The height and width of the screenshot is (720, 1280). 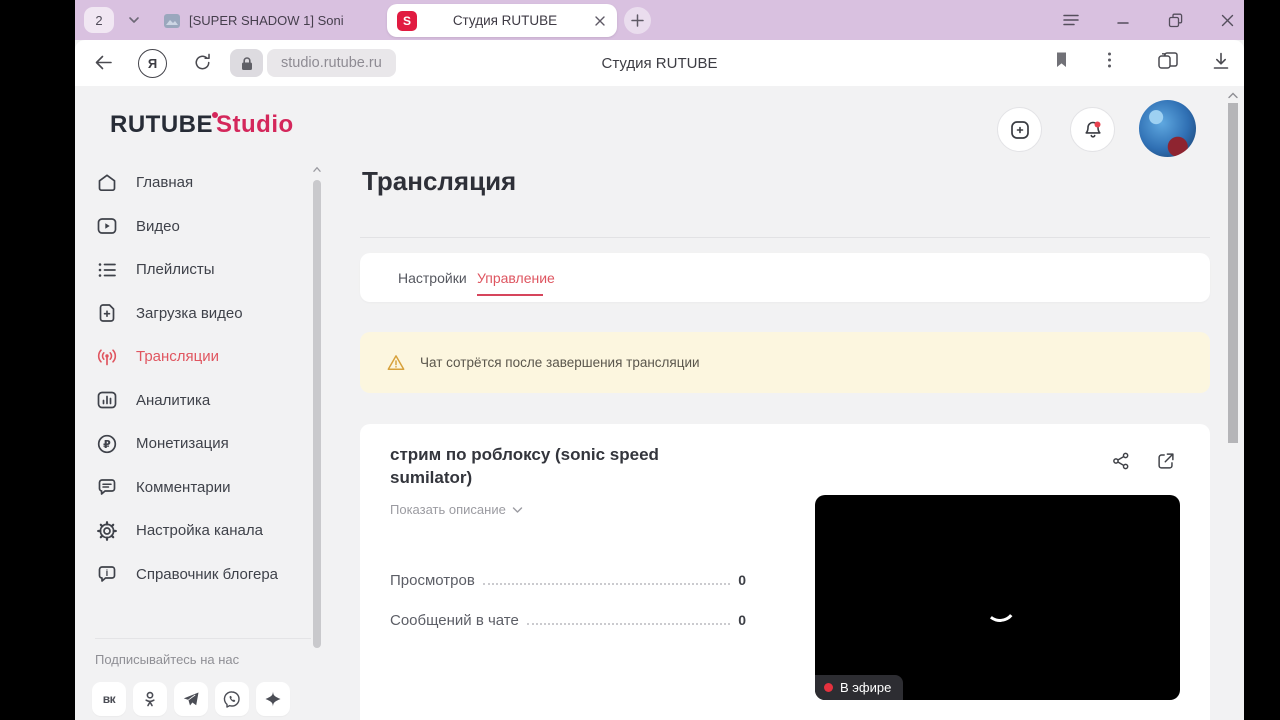 I want to click on tabs-panel-icon, so click(x=1168, y=61).